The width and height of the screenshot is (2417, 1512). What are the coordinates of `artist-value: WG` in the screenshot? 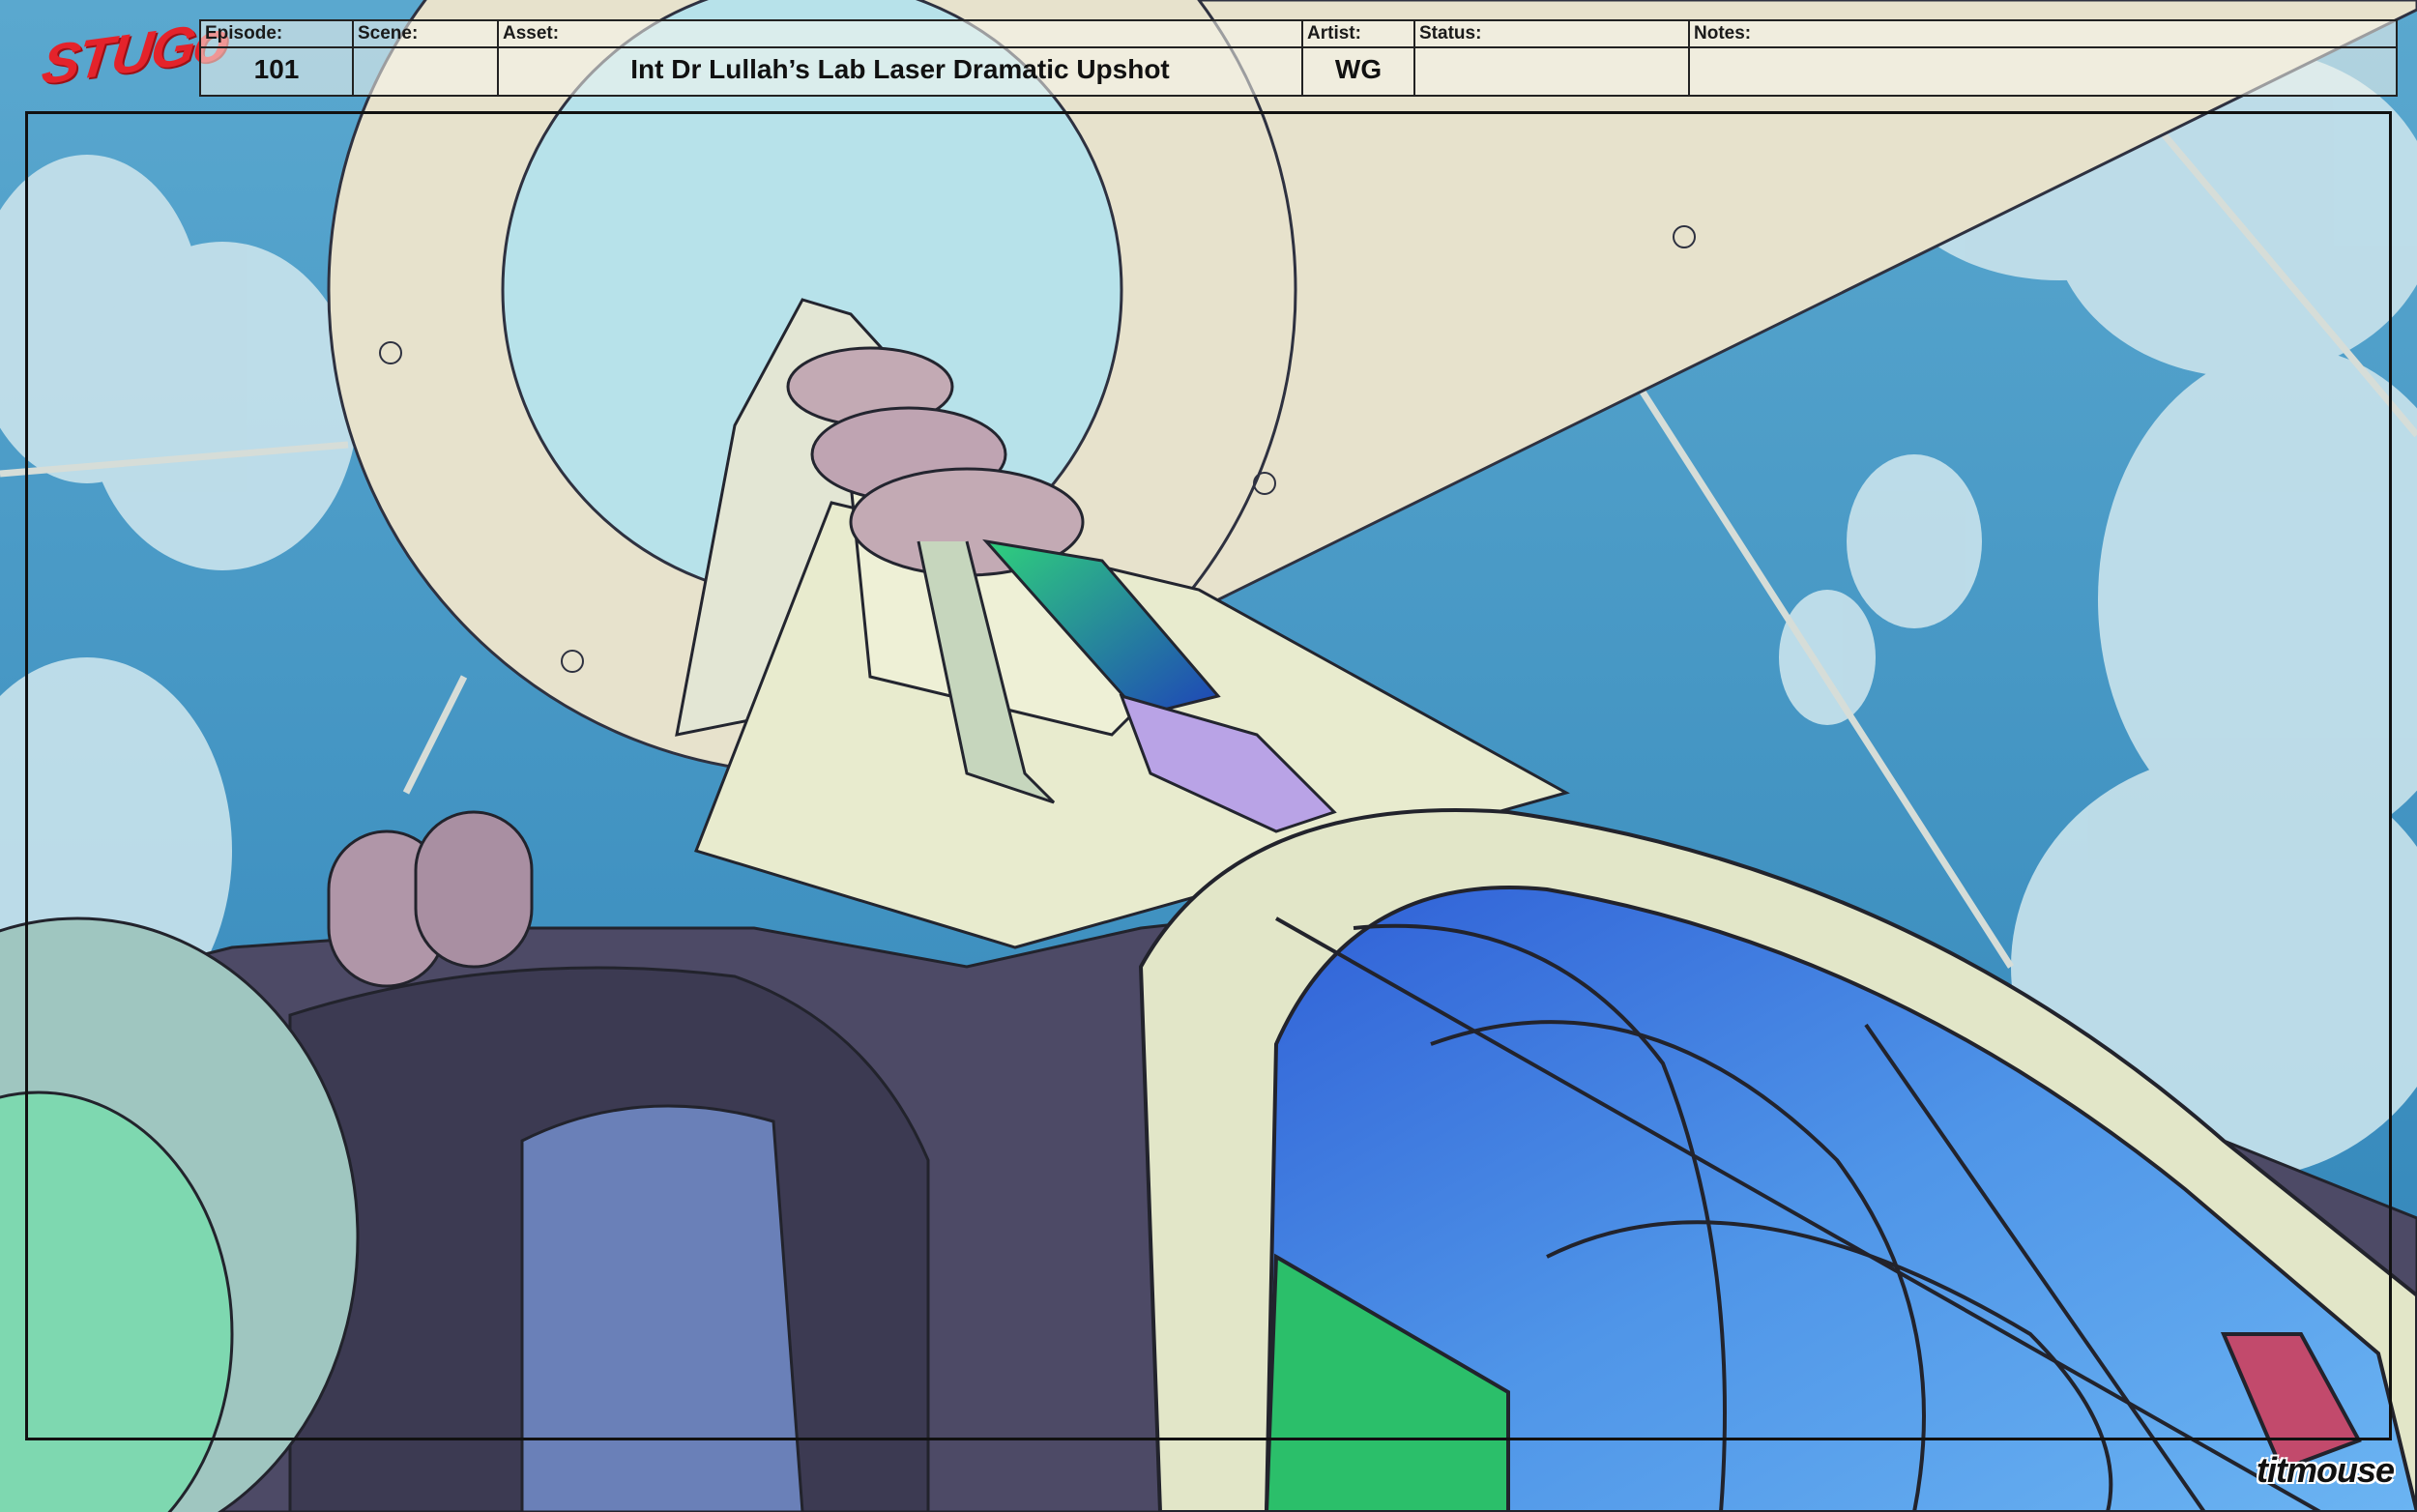 It's located at (1358, 69).